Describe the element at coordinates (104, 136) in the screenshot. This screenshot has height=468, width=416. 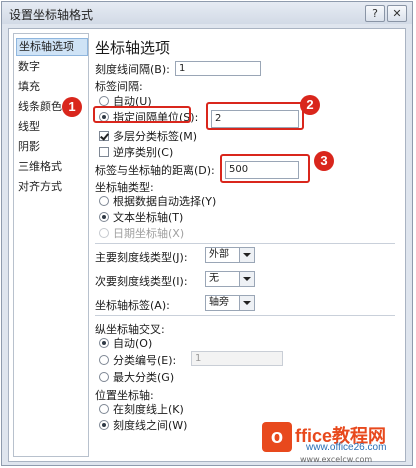
I see `multilevel-checkbox` at that location.